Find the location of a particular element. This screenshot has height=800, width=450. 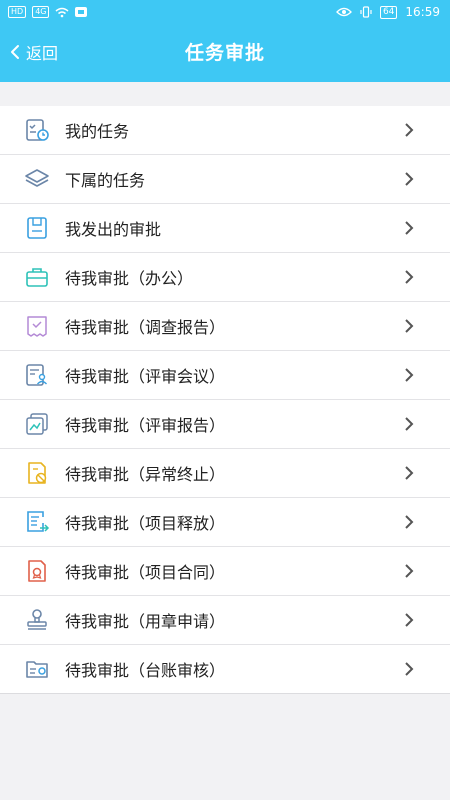

project-release-icon is located at coordinates (38, 521).